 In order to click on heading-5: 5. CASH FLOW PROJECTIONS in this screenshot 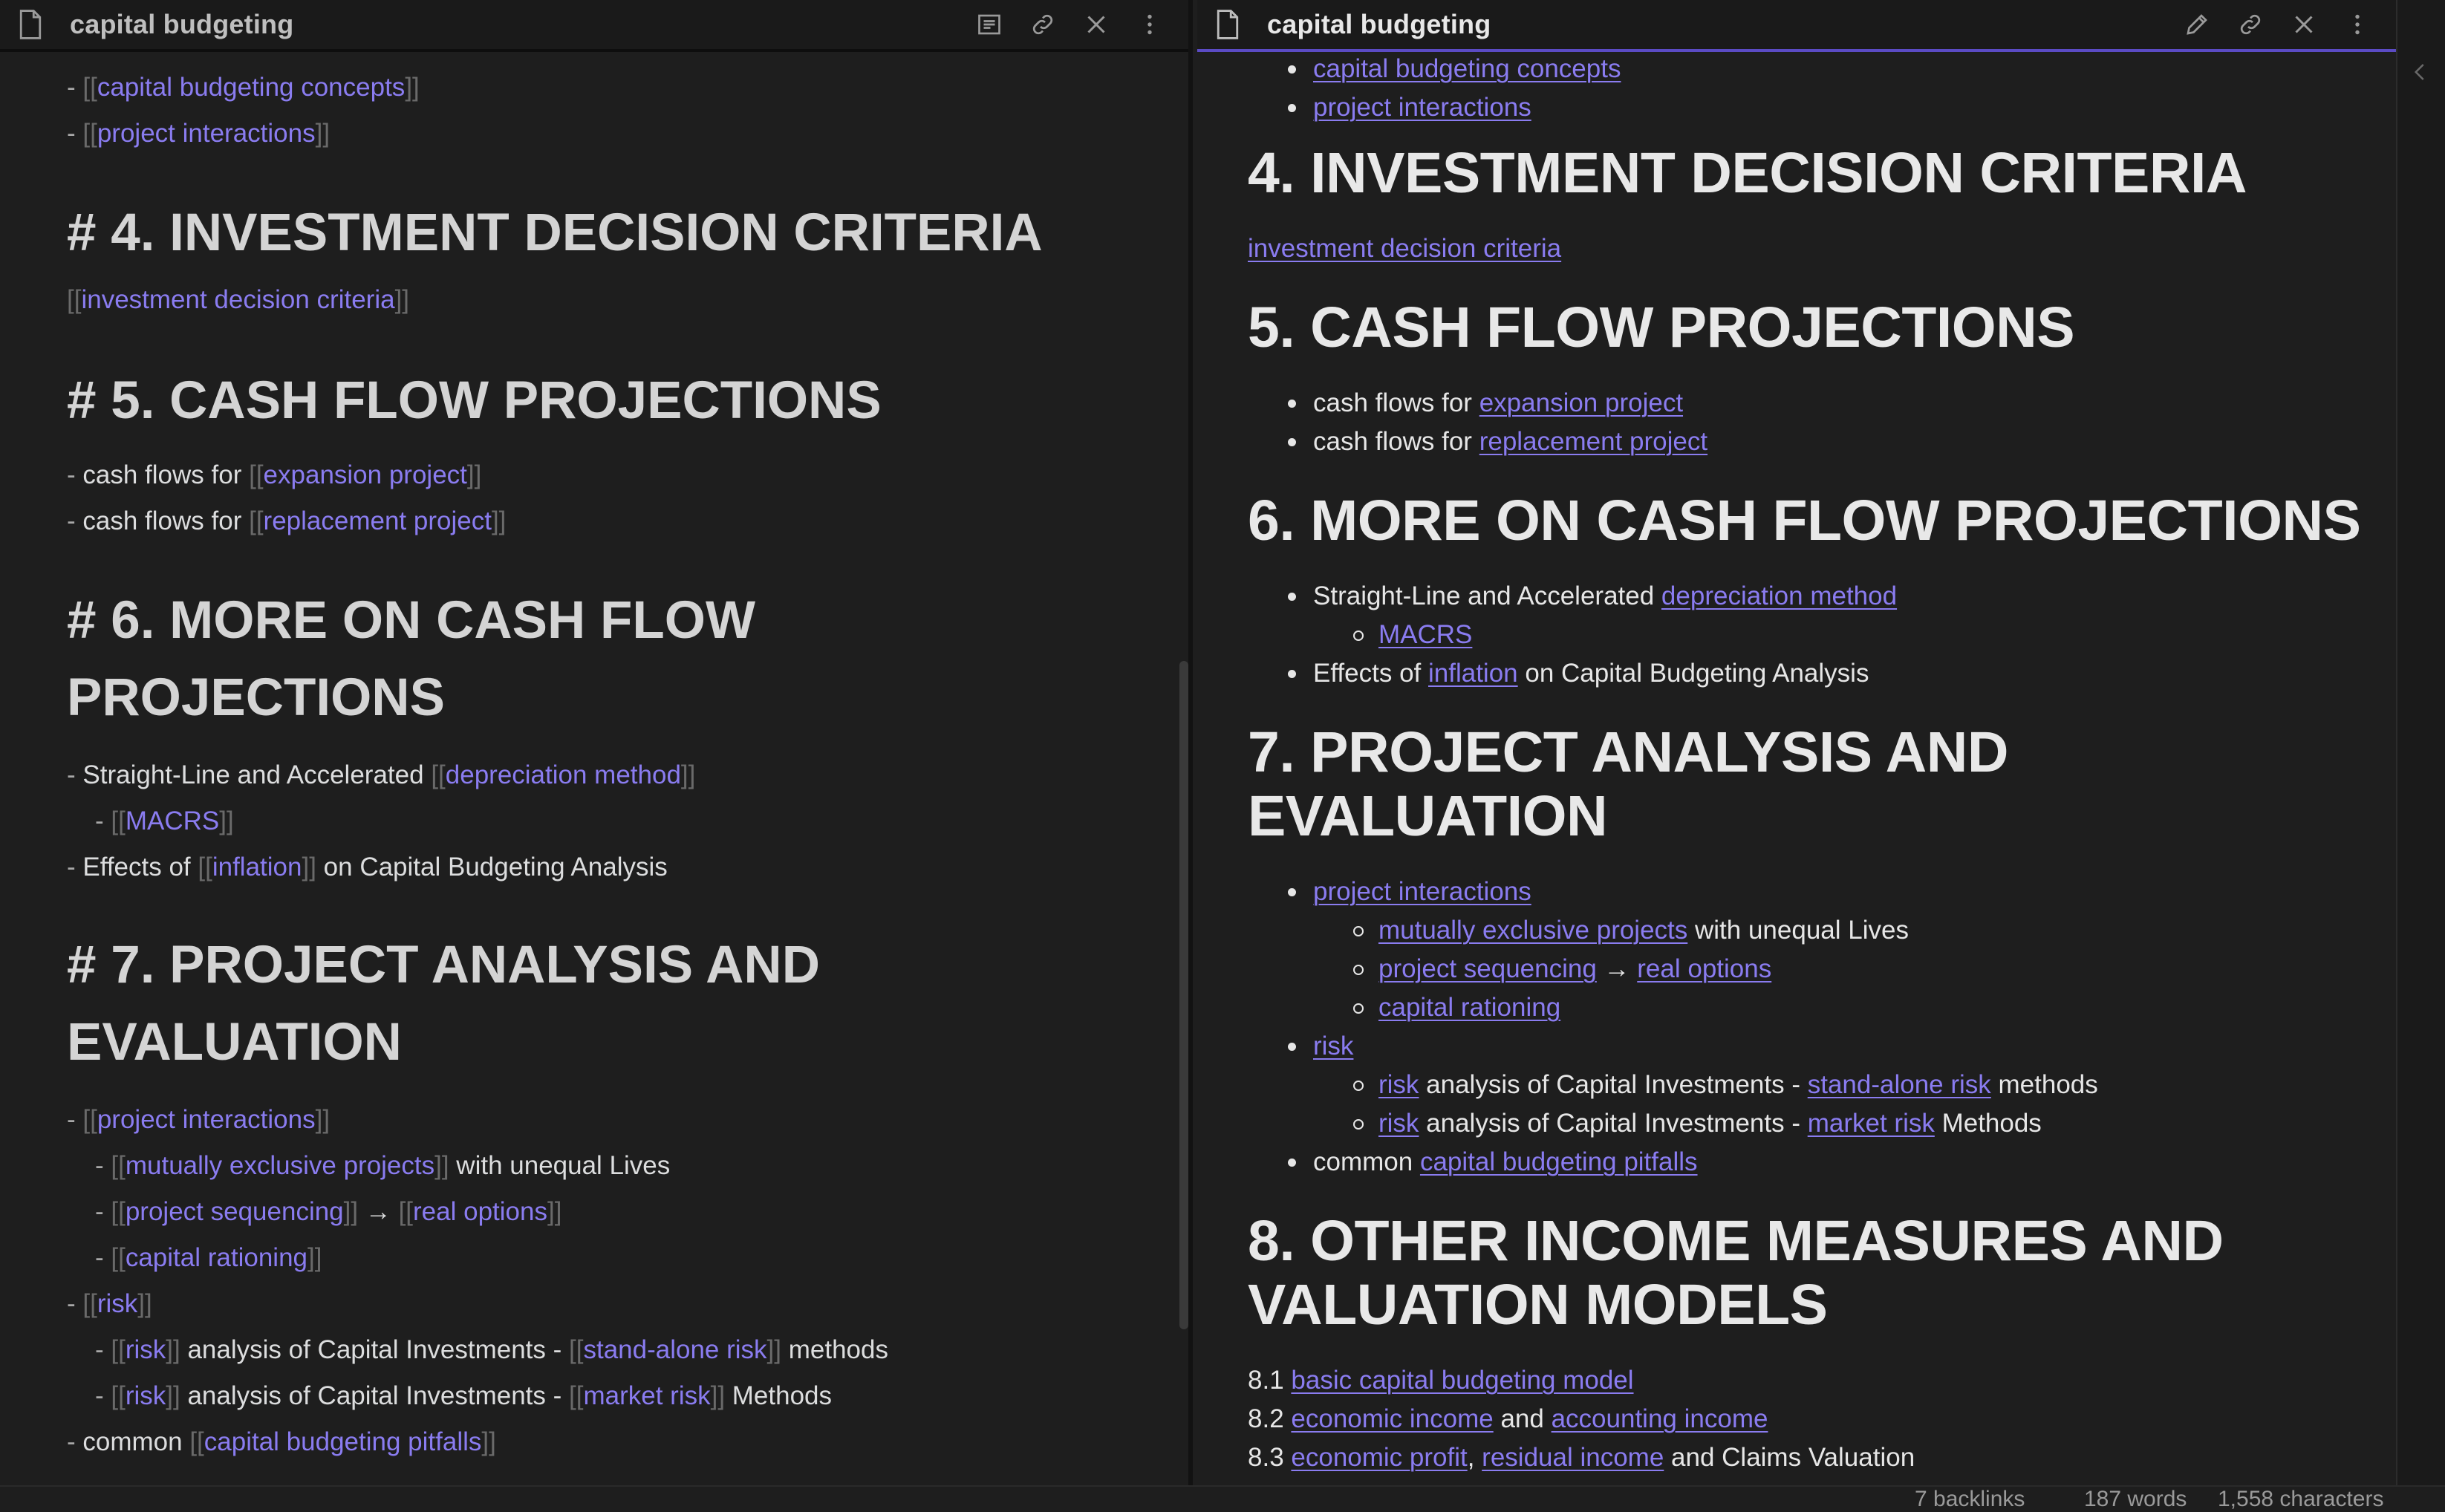, I will do `click(1661, 327)`.